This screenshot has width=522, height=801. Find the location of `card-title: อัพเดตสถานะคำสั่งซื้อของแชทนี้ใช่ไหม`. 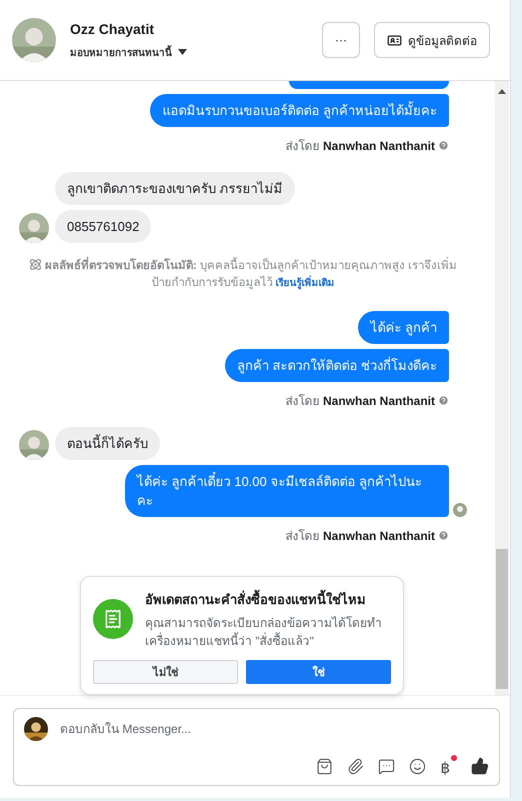

card-title: อัพเดตสถานะคำสั่งซื้อของแชทนี้ใช่ไหม is located at coordinates (268, 599).